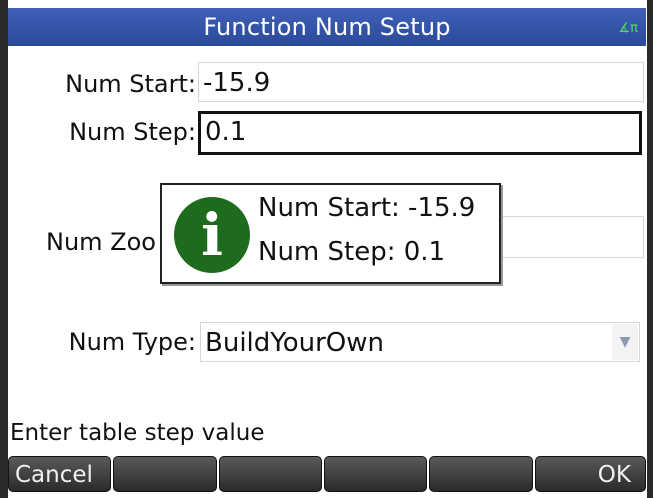  What do you see at coordinates (132, 342) in the screenshot?
I see `num-type-label: Num Type:` at bounding box center [132, 342].